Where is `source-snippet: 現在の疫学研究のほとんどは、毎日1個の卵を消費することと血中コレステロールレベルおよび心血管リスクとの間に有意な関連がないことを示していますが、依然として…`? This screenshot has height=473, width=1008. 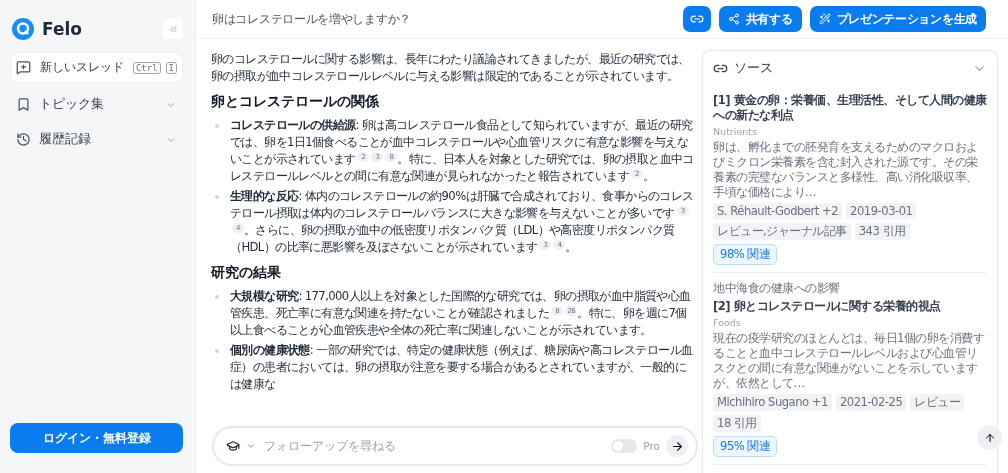
source-snippet: 現在の疫学研究のほとんどは、毎日1個の卵を消費することと血中コレステロールレベルおよび心血管リスクとの間に有意な関連がないことを示していますが、依然として… is located at coordinates (849, 361).